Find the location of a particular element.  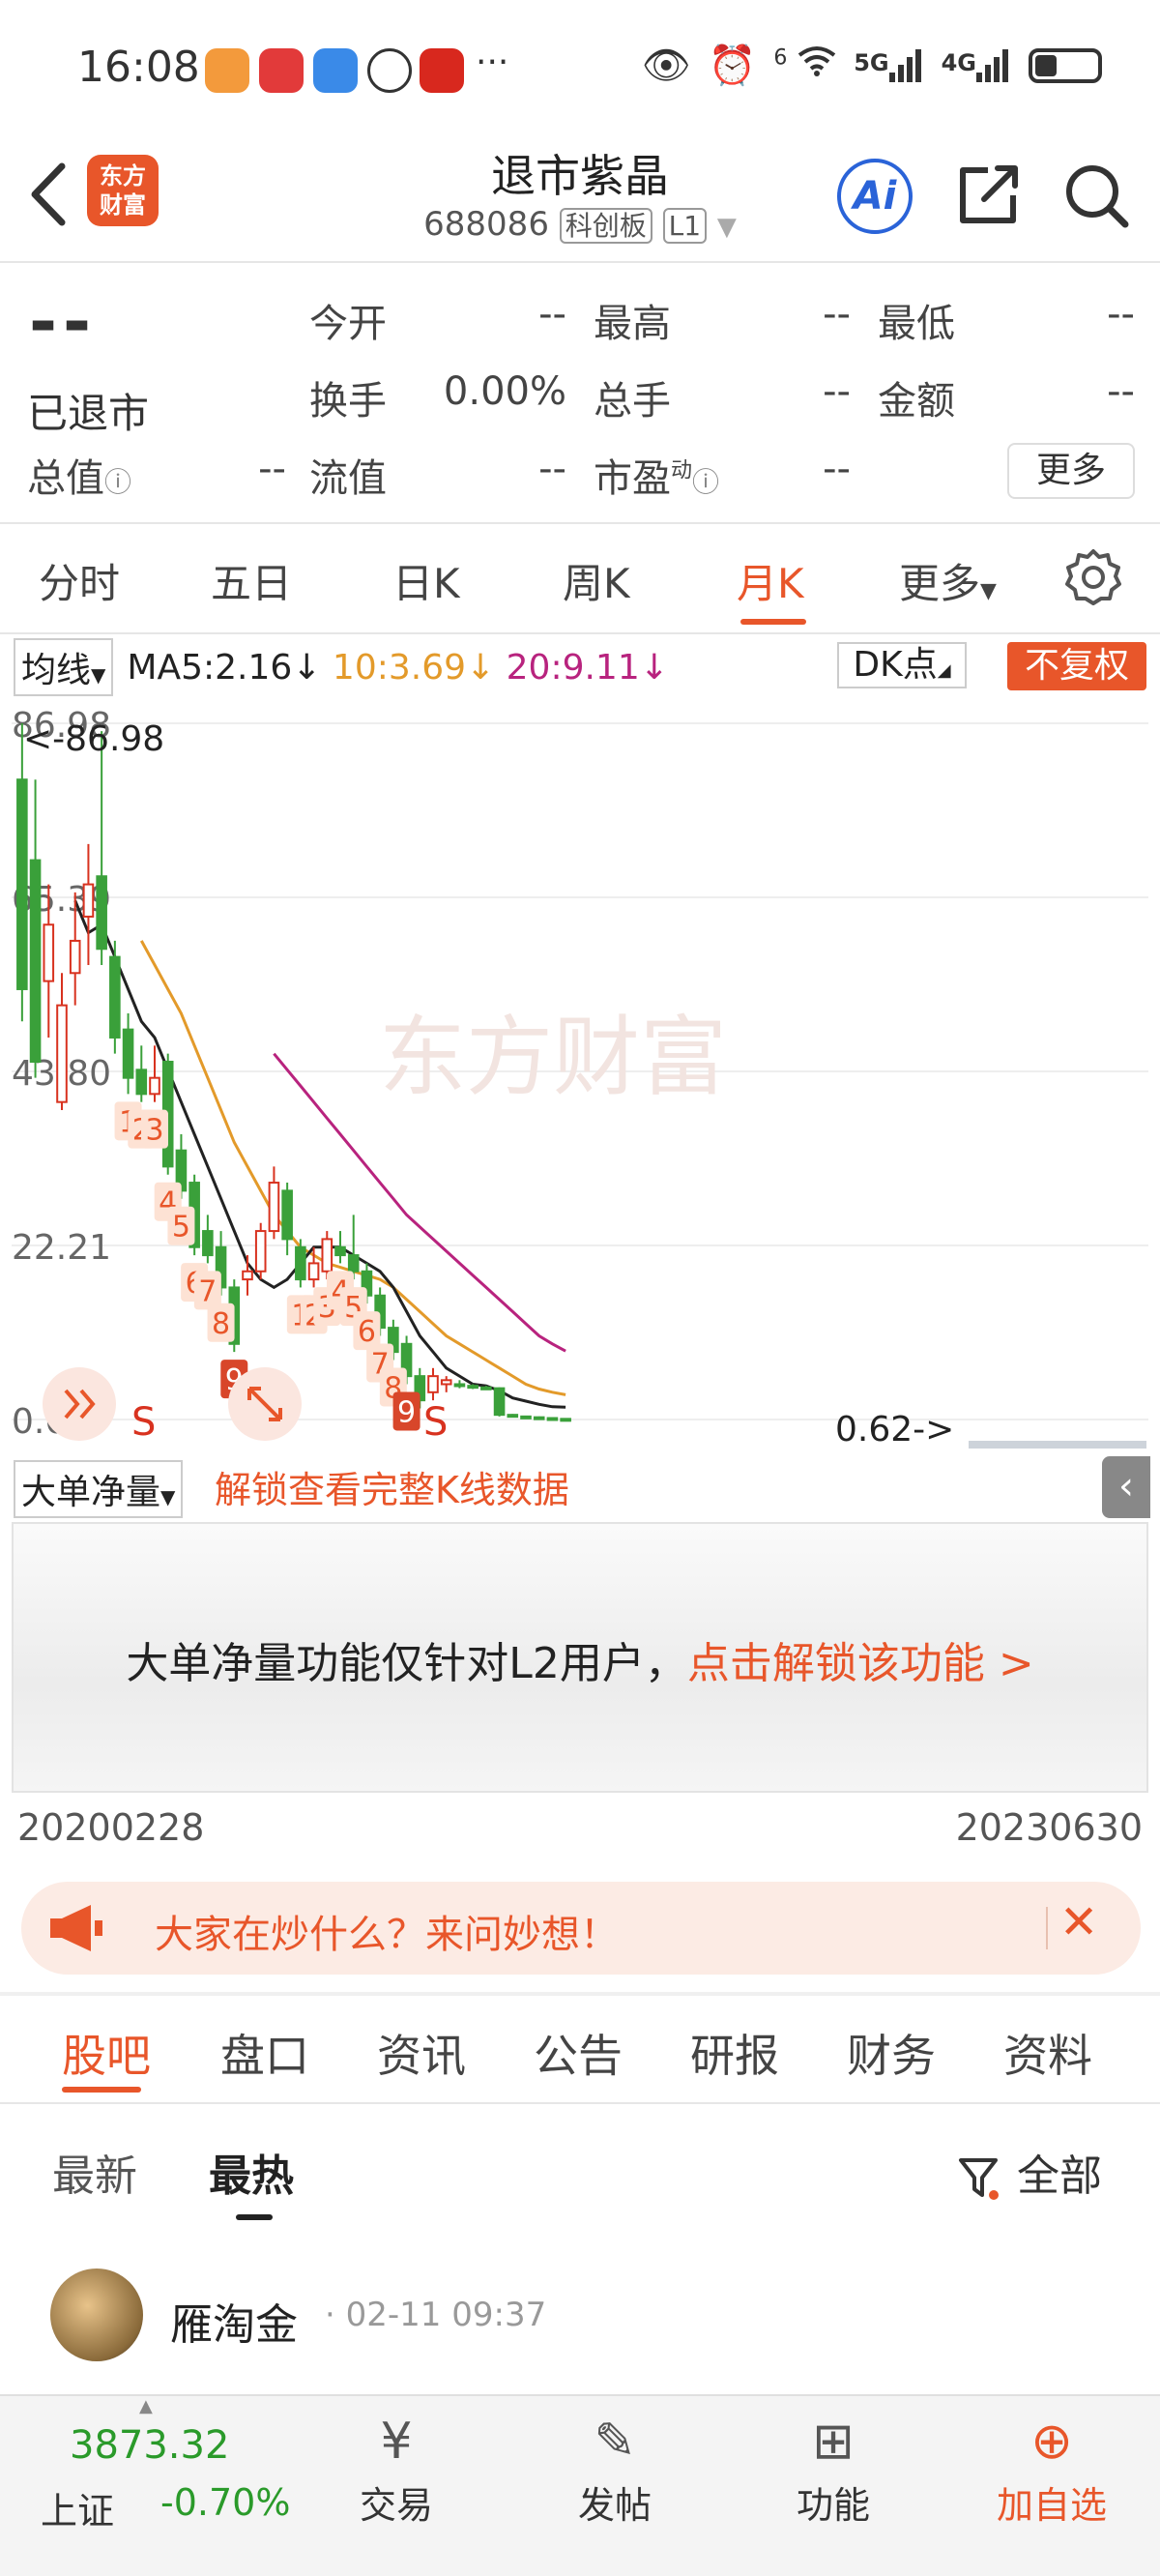

unlock-kline-link: 解锁查看完整K线数据 is located at coordinates (392, 1486).